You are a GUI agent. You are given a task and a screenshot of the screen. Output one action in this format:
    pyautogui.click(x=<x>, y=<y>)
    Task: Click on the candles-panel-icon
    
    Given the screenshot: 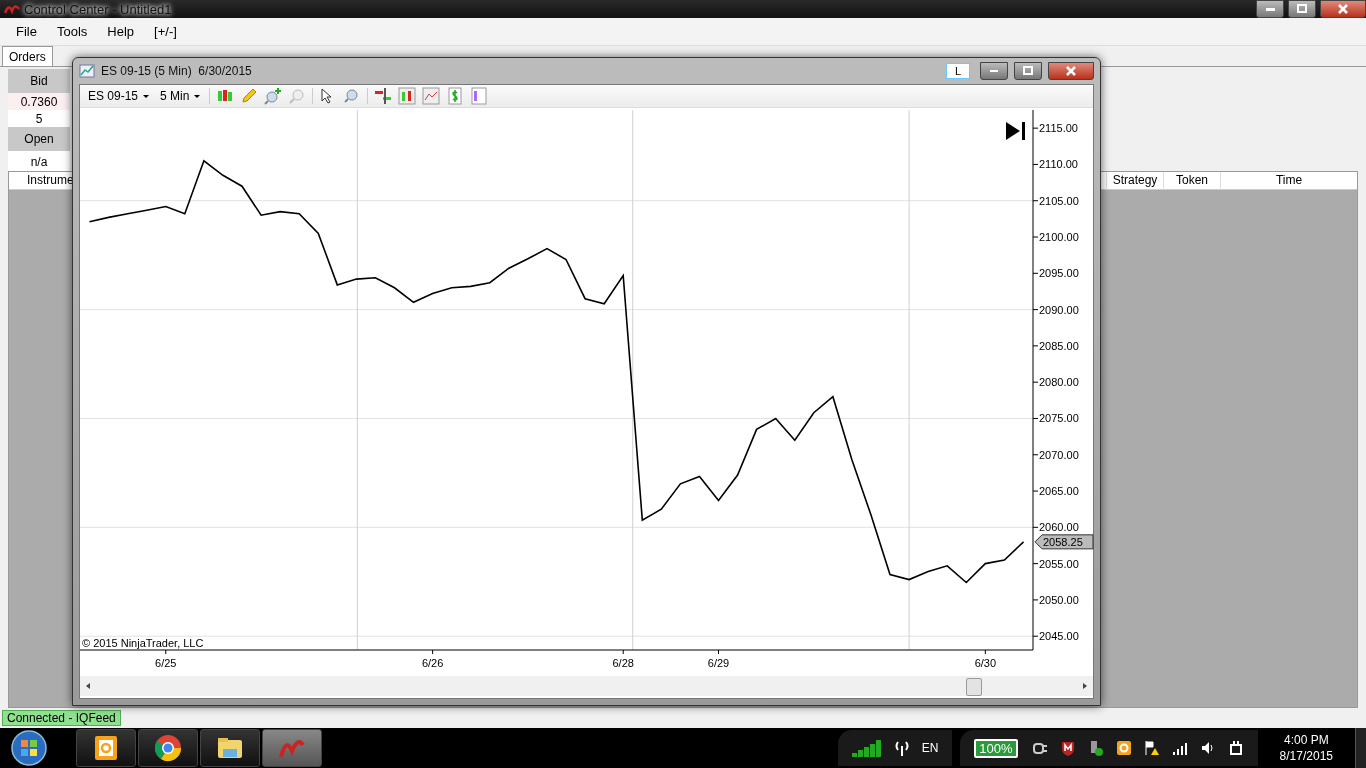 What is the action you would take?
    pyautogui.click(x=407, y=96)
    